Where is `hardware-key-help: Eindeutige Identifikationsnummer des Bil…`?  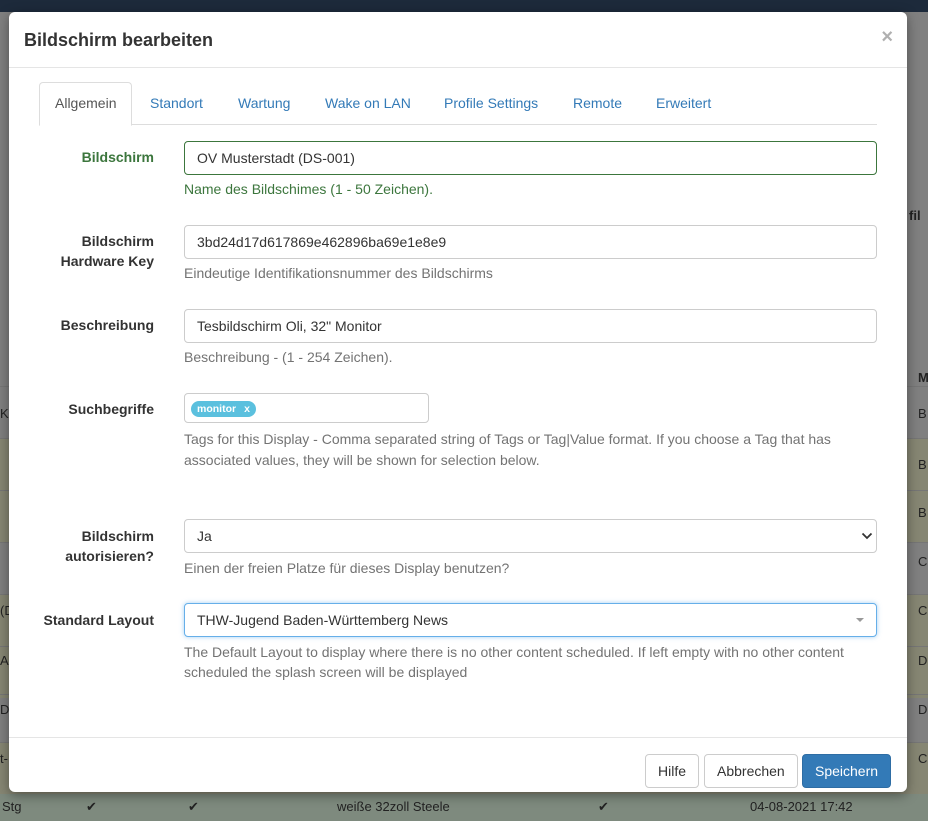
hardware-key-help: Eindeutige Identifikationsnummer des Bil… is located at coordinates (338, 273).